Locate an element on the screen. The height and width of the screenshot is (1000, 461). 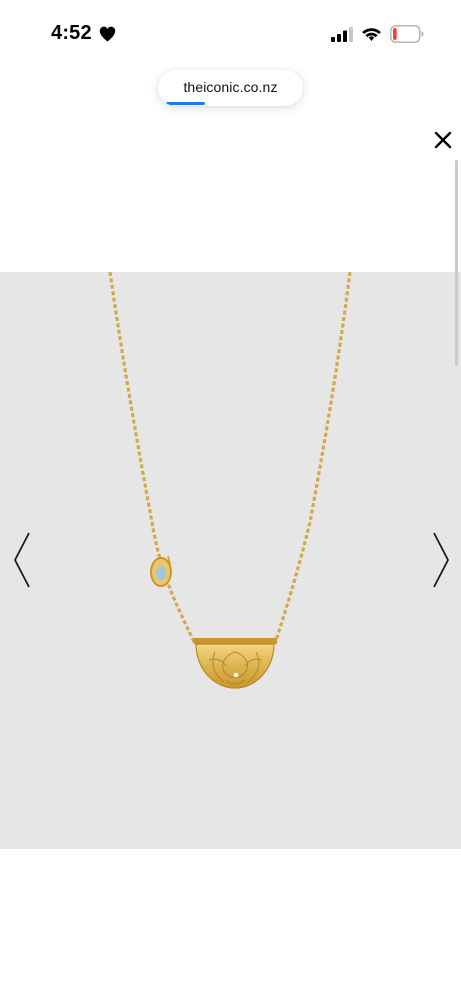
battery-icon is located at coordinates (407, 34).